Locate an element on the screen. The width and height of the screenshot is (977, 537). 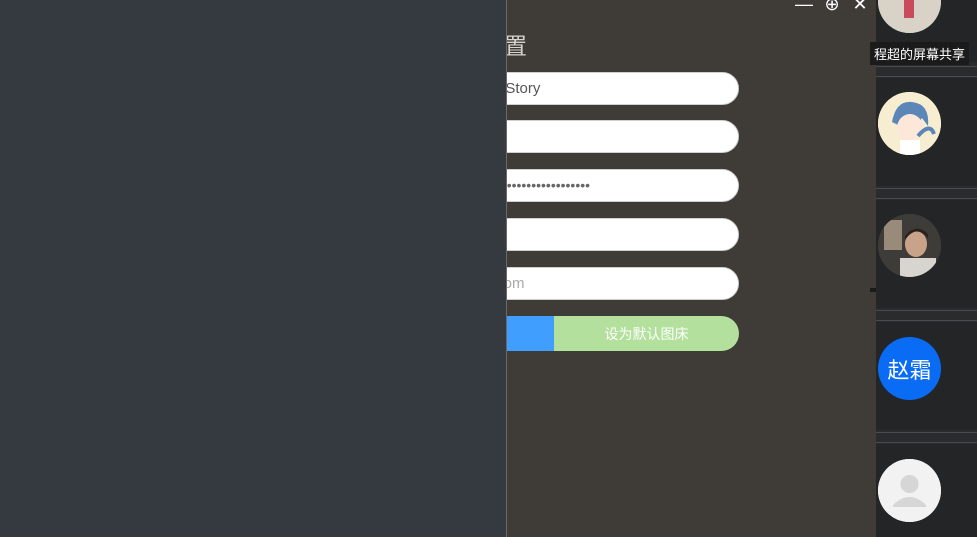
window-controls: — ⊕ ✕ is located at coordinates (832, 7).